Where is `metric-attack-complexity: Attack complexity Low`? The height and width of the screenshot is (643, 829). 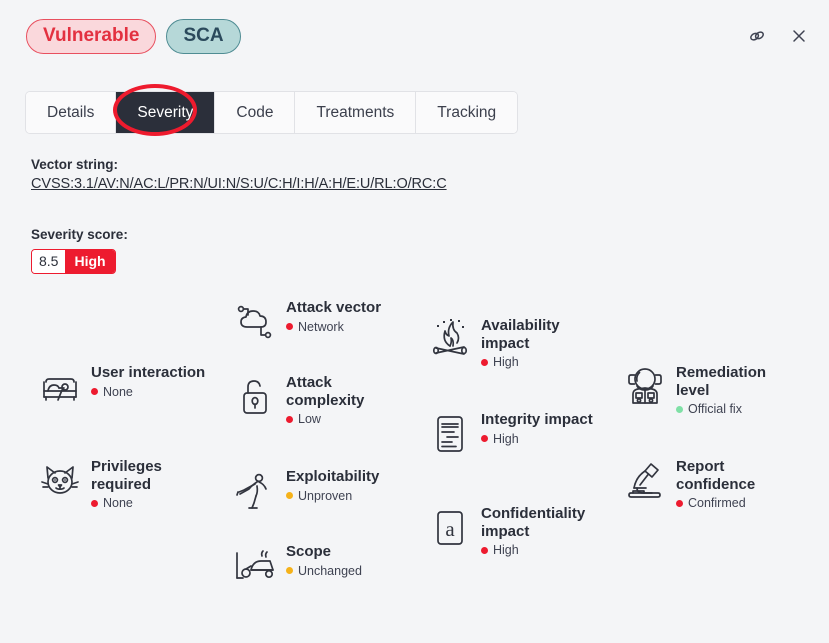
metric-attack-complexity: Attack complexity Low is located at coordinates (319, 399).